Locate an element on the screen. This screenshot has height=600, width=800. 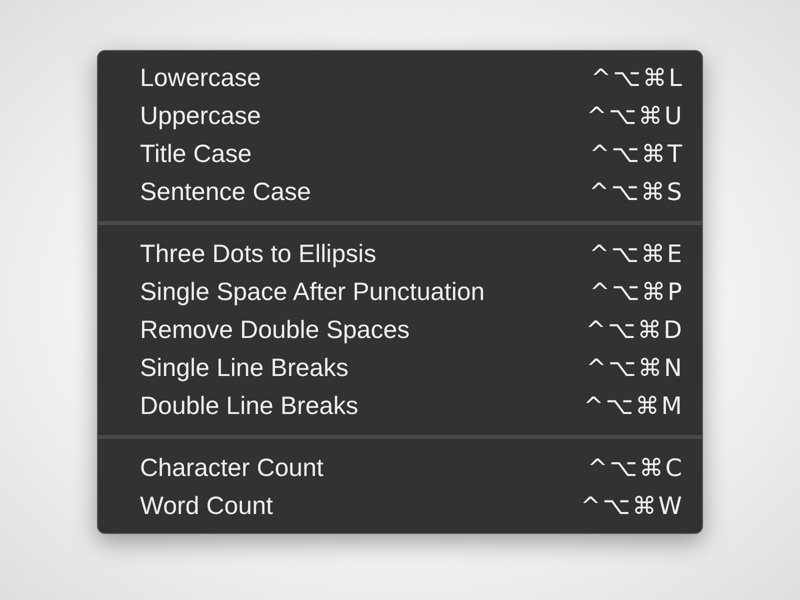
menu-item: Lowercase ^⌥⌘L is located at coordinates (400, 78).